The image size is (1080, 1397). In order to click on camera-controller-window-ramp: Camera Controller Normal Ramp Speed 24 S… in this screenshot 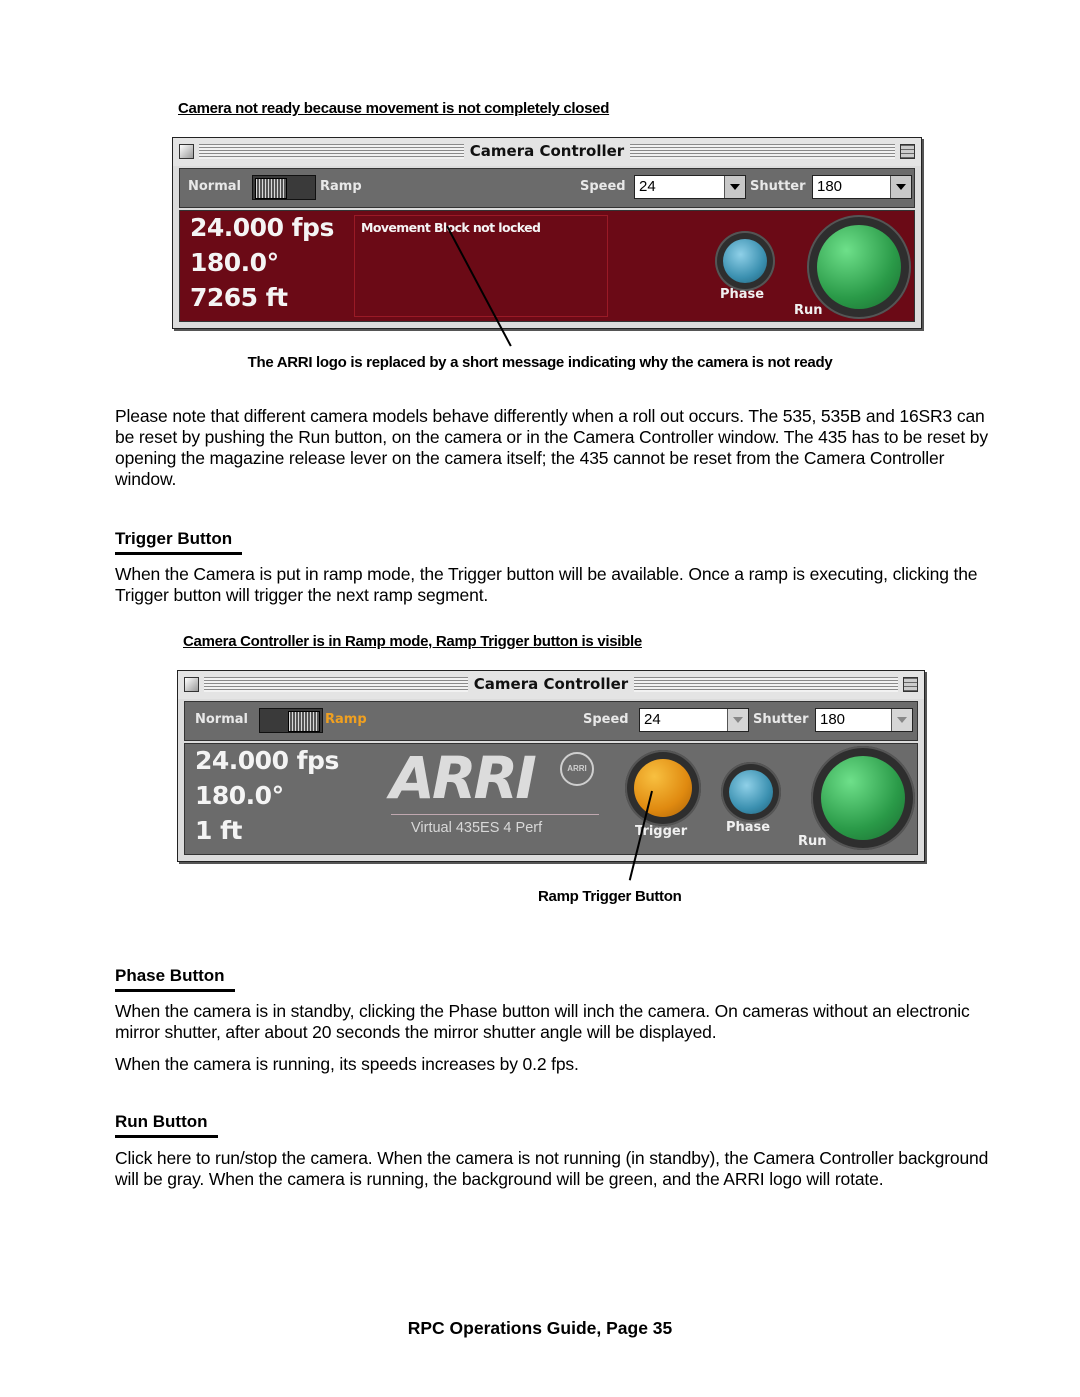, I will do `click(551, 766)`.